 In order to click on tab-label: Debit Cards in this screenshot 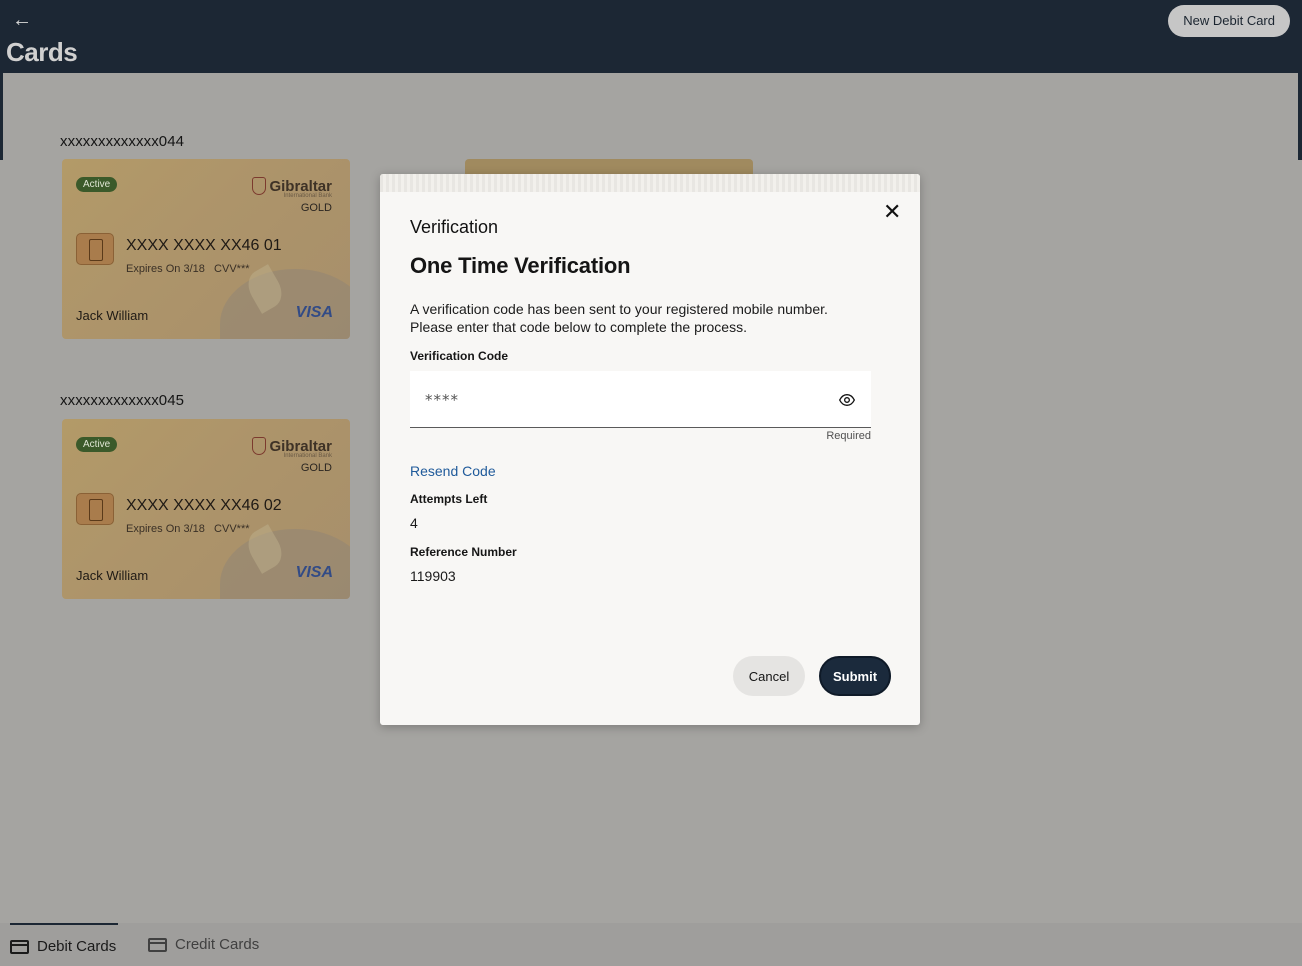, I will do `click(77, 946)`.